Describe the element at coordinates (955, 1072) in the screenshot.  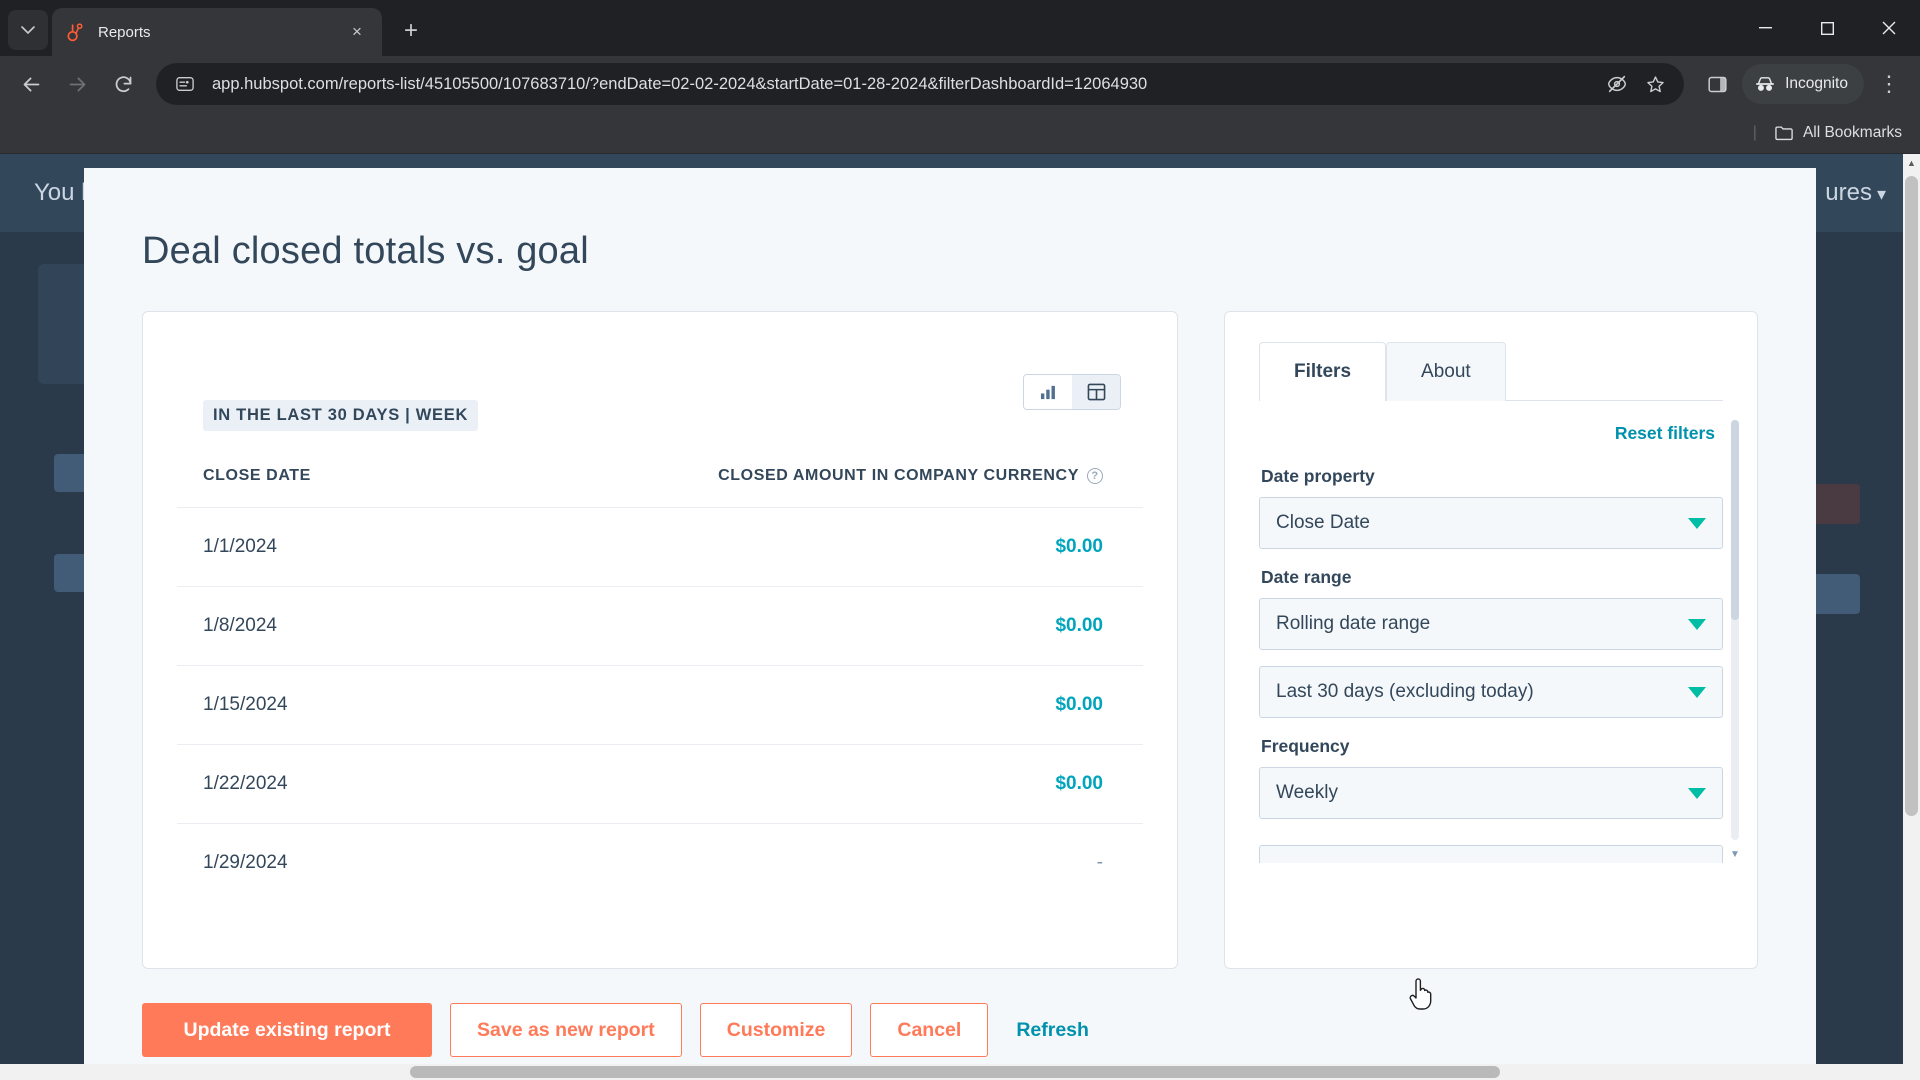
I see `page-scrollbar-h-thumb` at that location.